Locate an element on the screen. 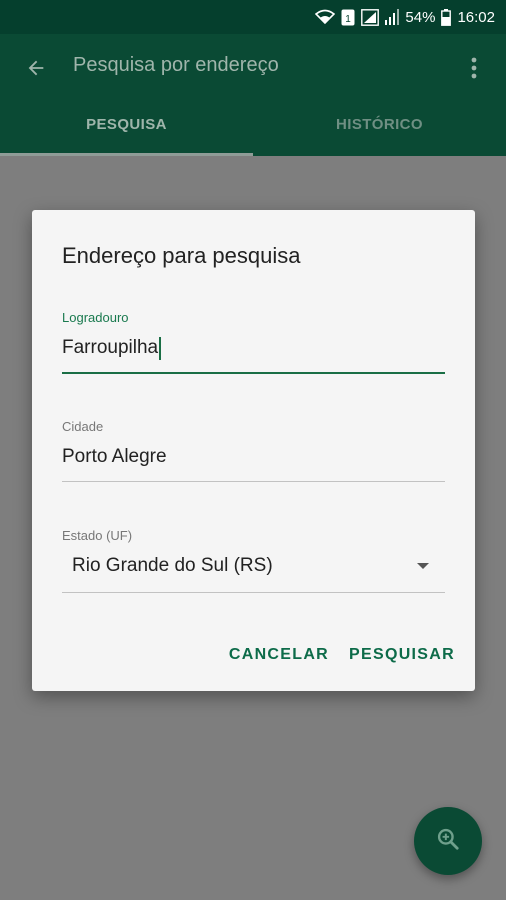  status-bar: 1 54% 16:02 is located at coordinates (253, 17).